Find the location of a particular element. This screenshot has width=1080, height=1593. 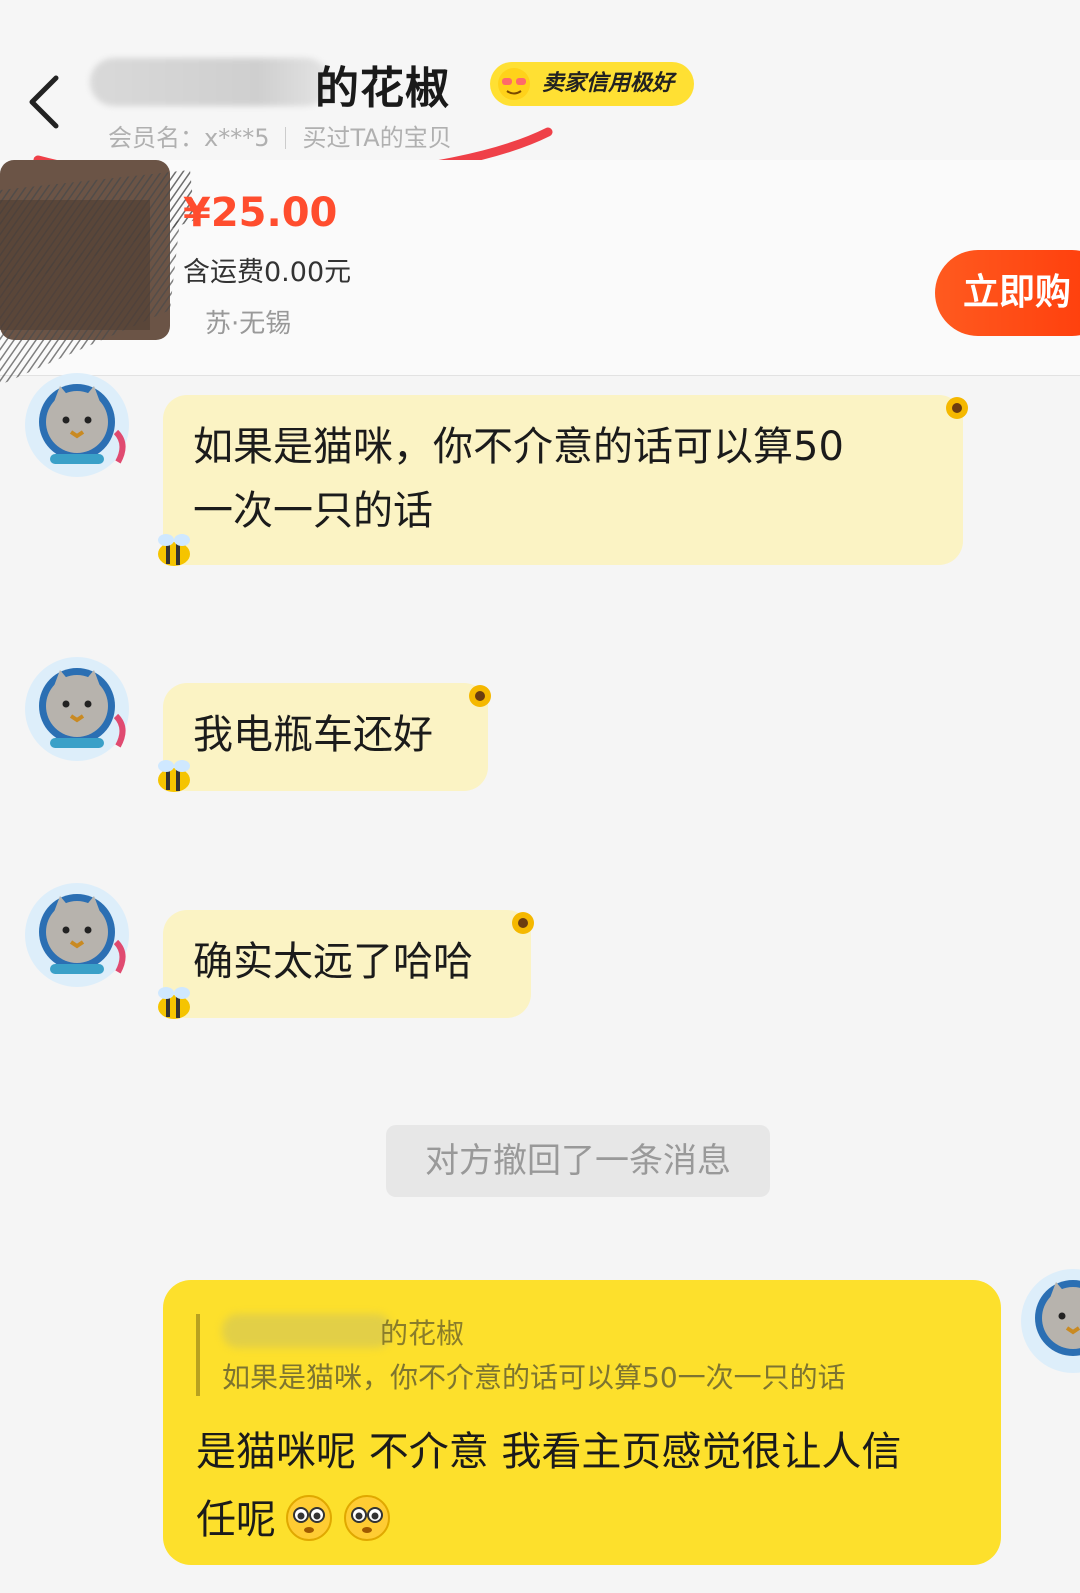

recall-notice: 对方撤回了一条消息 is located at coordinates (578, 1161).